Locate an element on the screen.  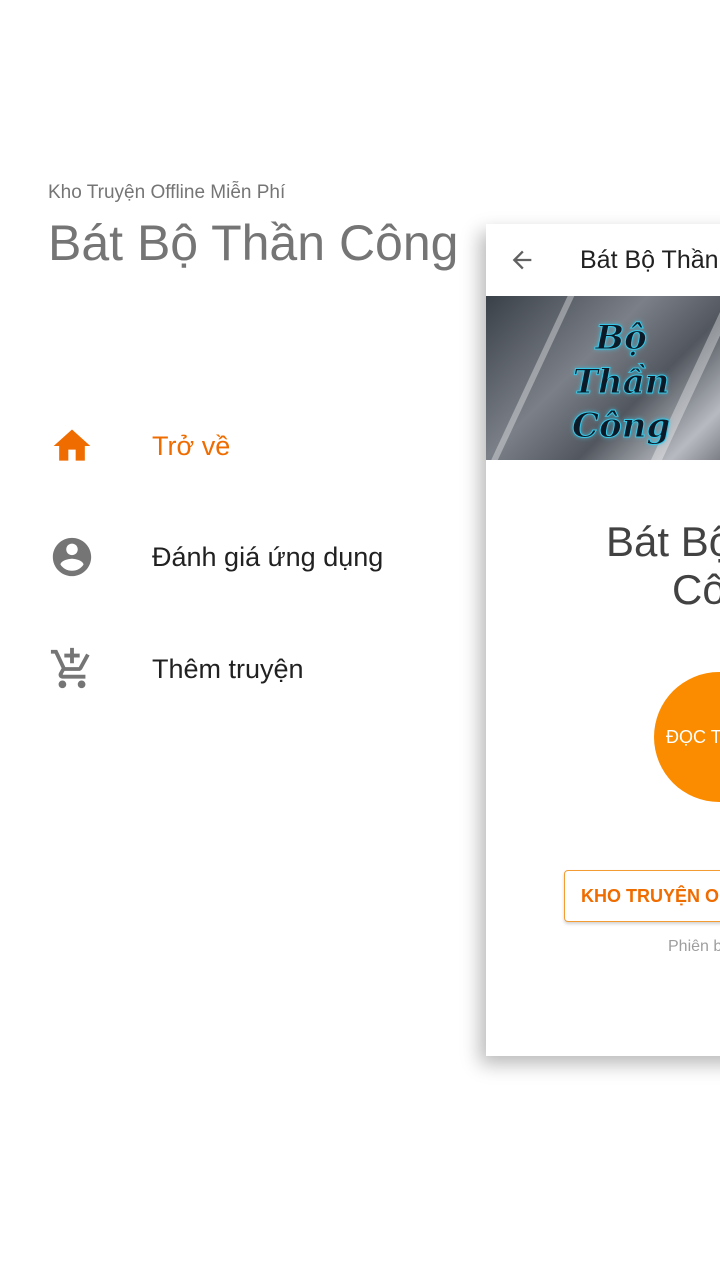
cover-word: Bộ is located at coordinates (621, 338).